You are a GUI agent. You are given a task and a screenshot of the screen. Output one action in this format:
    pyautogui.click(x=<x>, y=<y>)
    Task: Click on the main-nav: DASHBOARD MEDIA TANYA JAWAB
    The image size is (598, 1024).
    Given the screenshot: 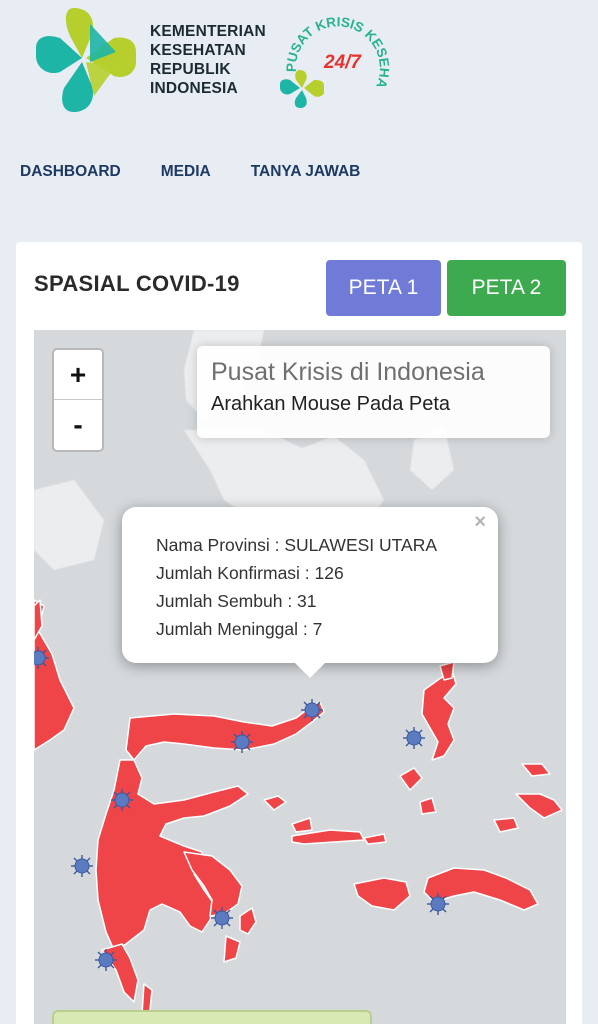 What is the action you would take?
    pyautogui.click(x=190, y=172)
    